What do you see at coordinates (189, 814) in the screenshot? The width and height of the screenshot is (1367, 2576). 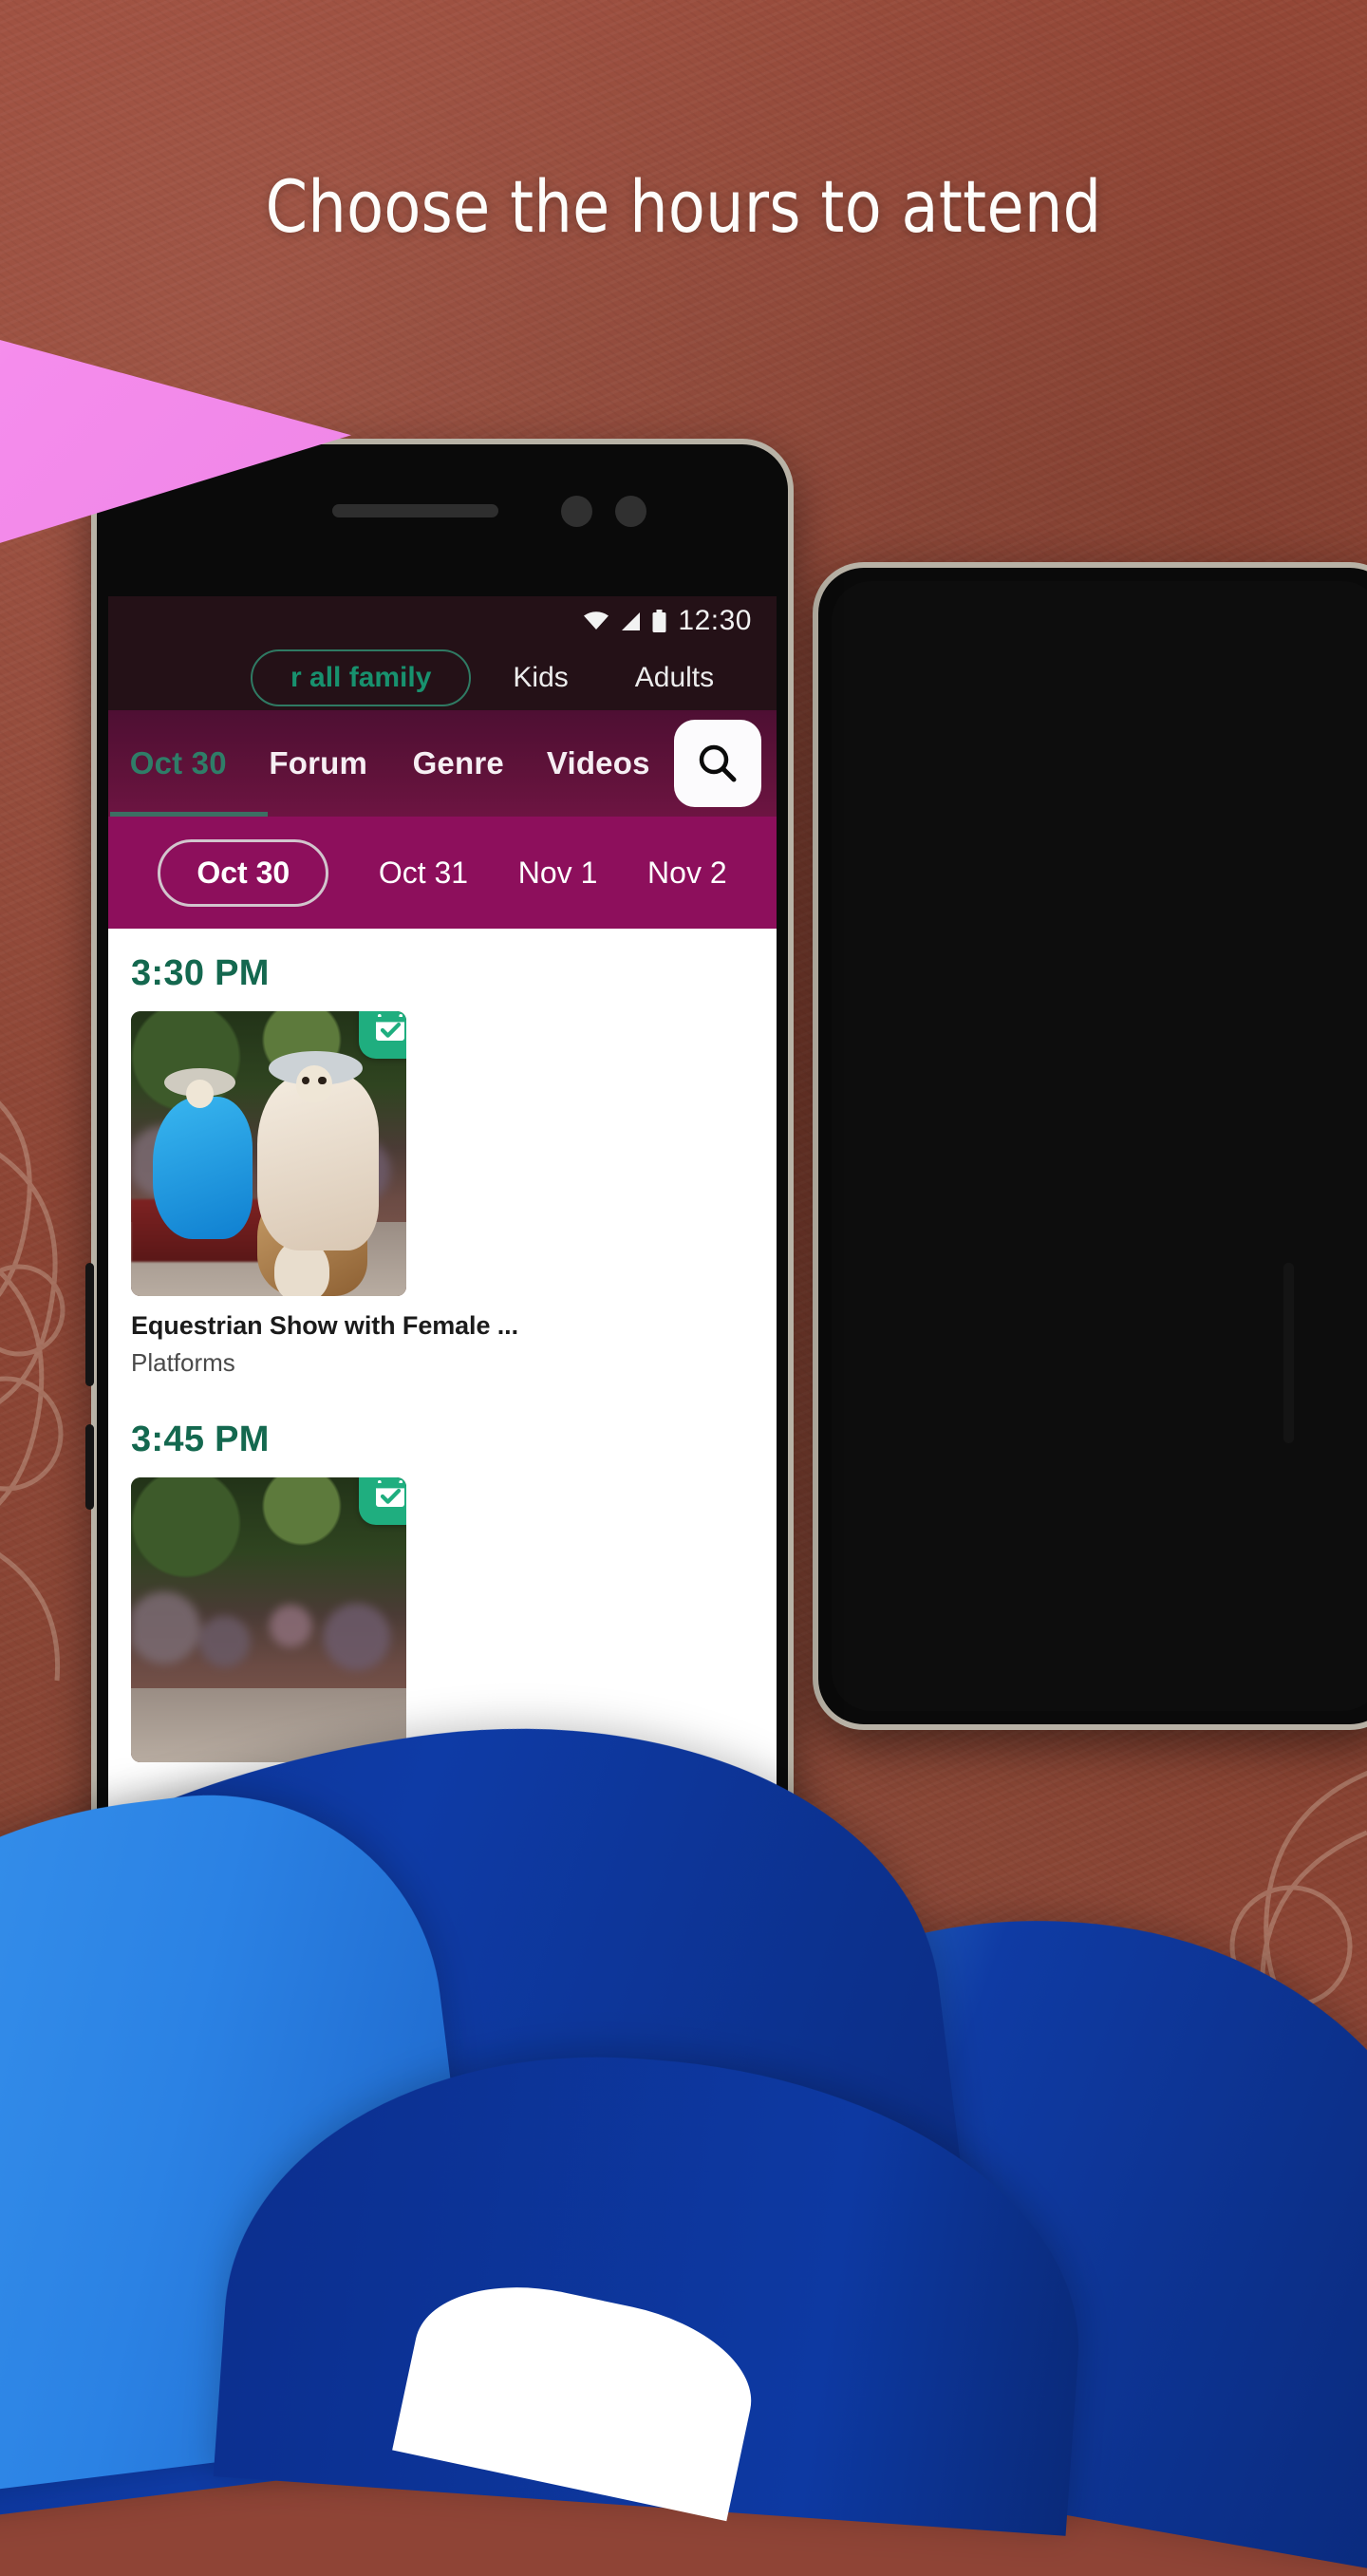 I see `active-tab-underline` at bounding box center [189, 814].